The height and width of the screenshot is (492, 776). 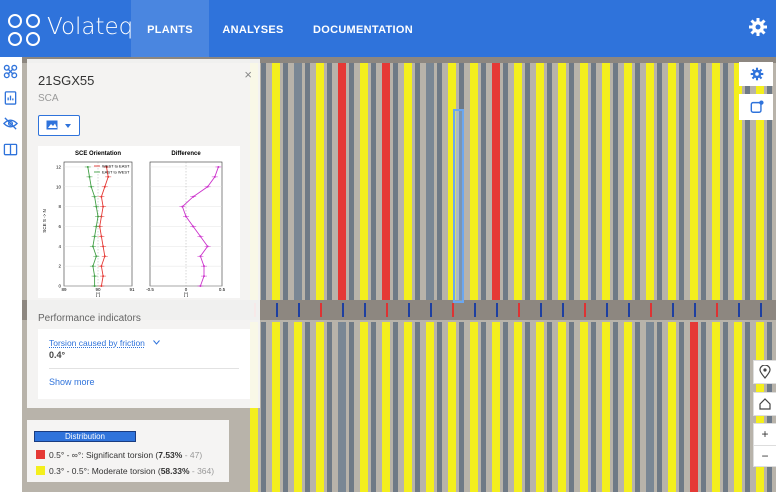 I want to click on book-icon, so click(x=10, y=149).